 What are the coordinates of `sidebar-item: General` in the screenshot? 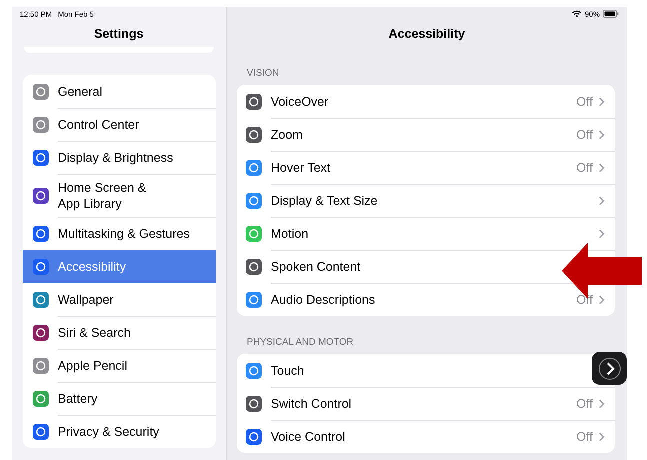 It's located at (119, 91).